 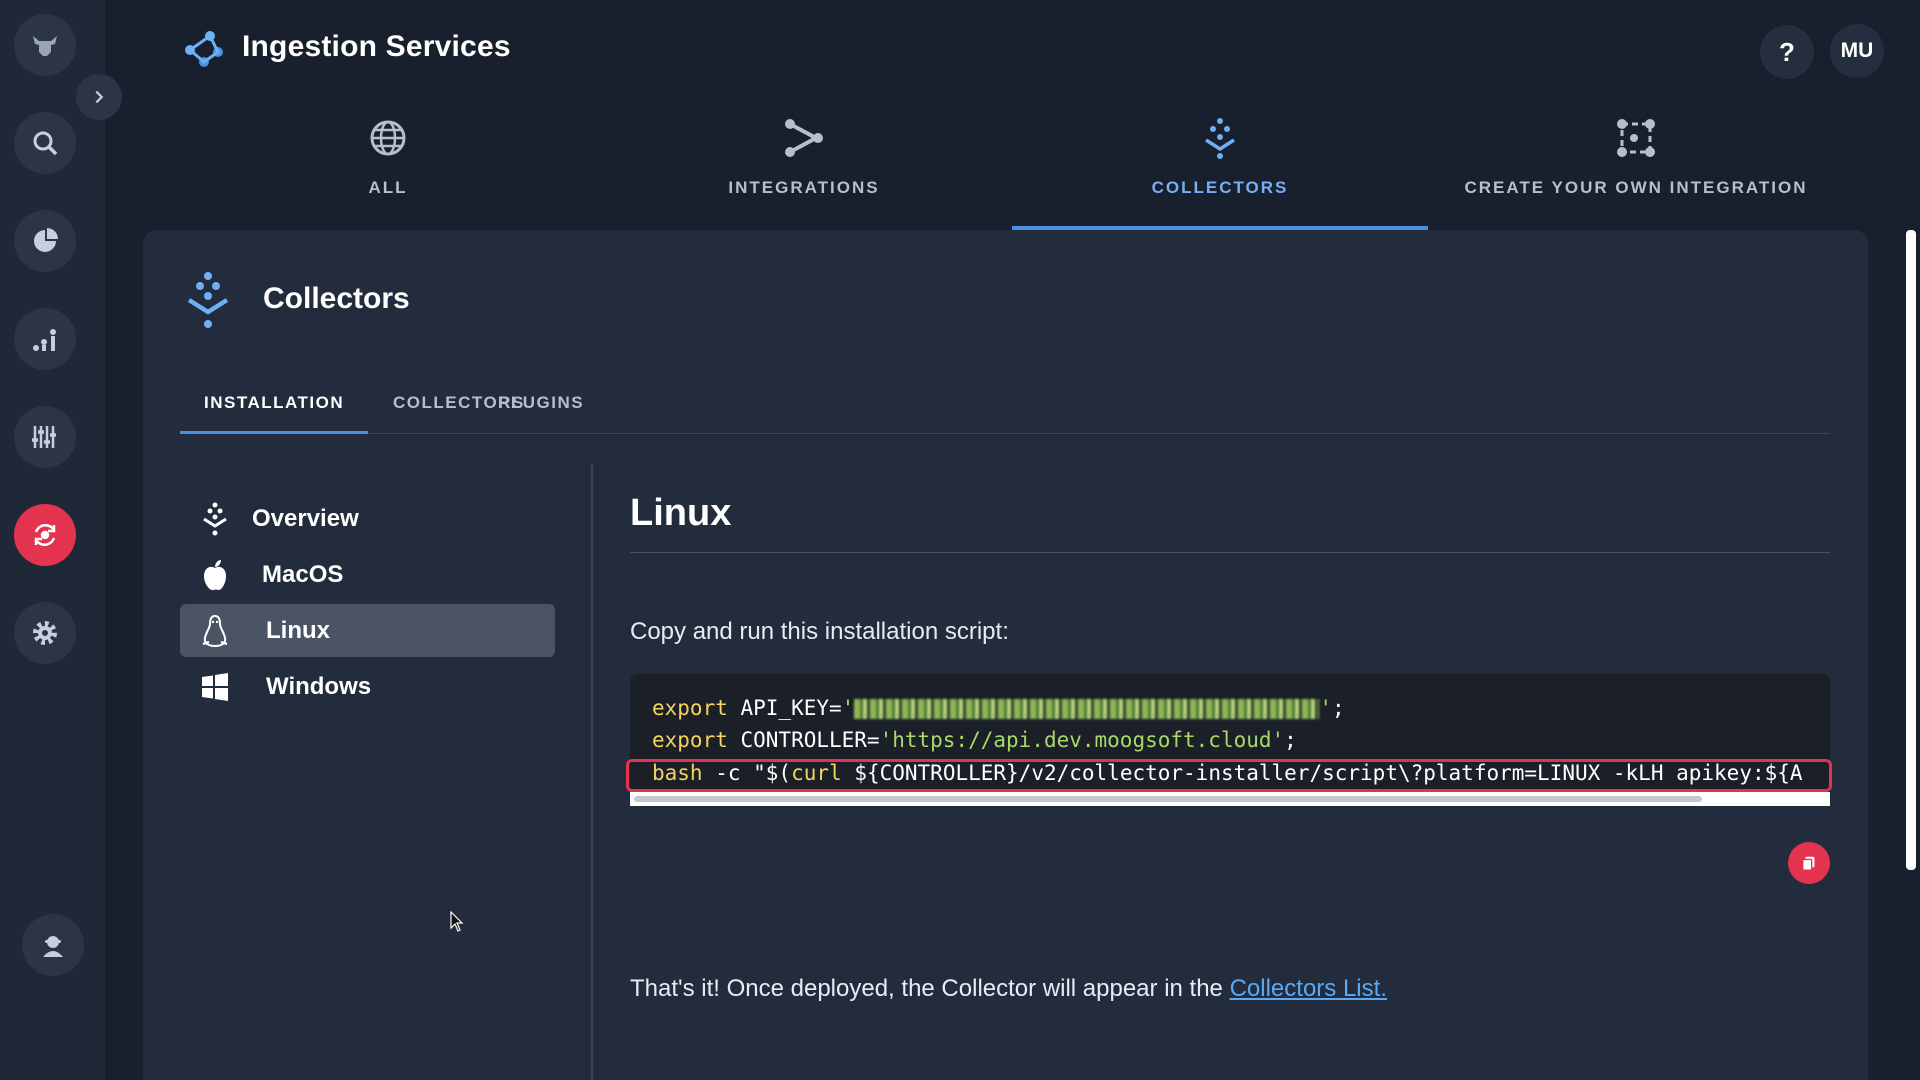 What do you see at coordinates (367, 630) in the screenshot?
I see `os-item-linux: Linux` at bounding box center [367, 630].